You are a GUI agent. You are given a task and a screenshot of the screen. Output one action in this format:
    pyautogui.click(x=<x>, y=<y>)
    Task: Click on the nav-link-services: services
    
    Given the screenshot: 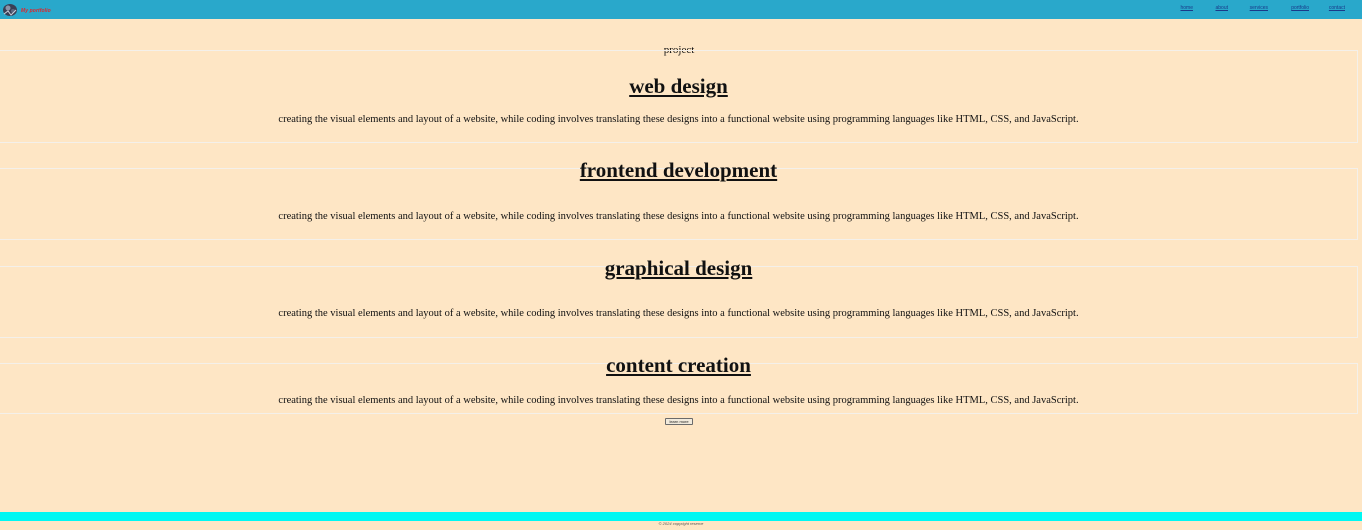 What is the action you would take?
    pyautogui.click(x=1259, y=8)
    